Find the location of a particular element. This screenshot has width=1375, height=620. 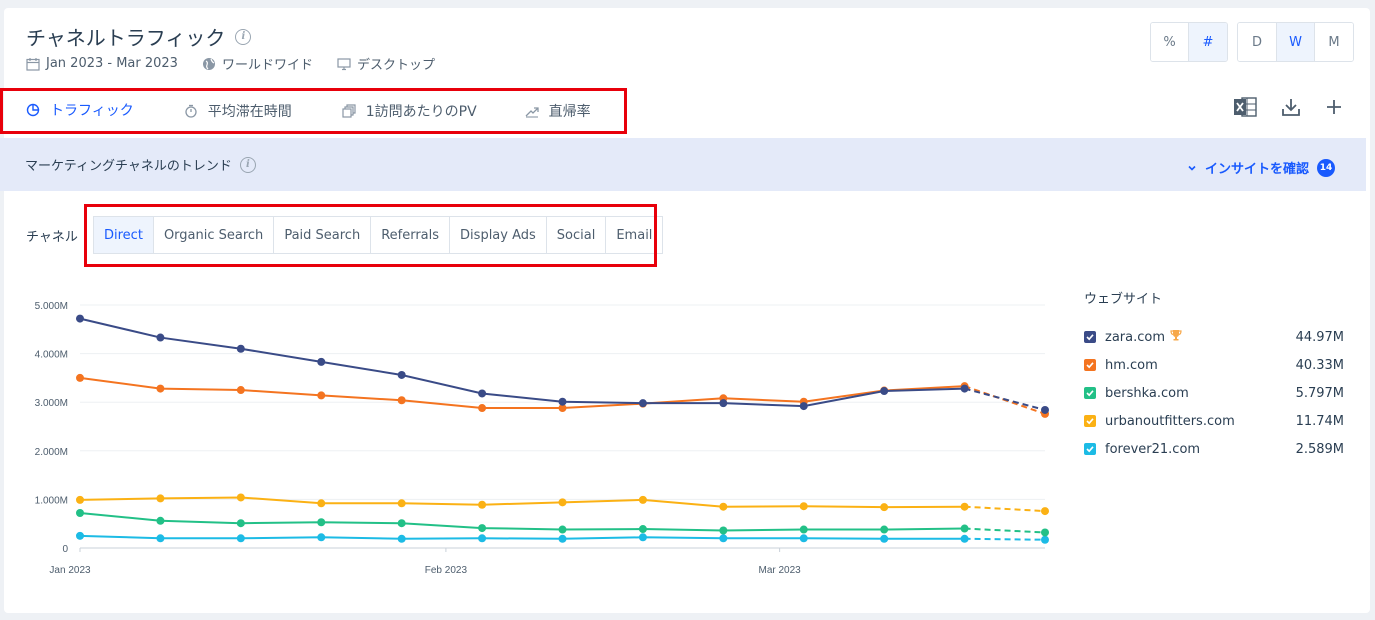

legend-site-value: 2.589M is located at coordinates (1319, 449).